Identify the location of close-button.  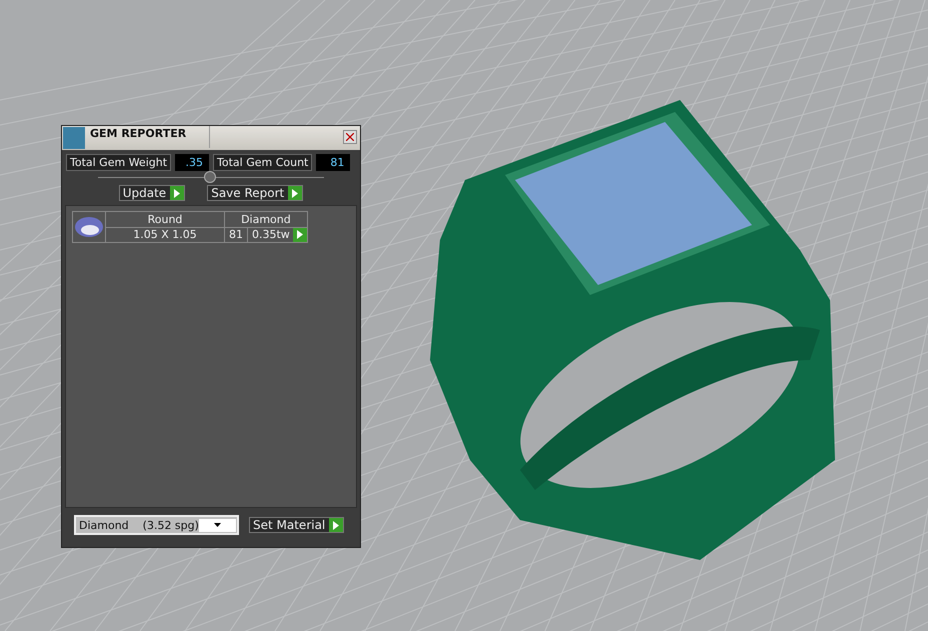
(350, 137).